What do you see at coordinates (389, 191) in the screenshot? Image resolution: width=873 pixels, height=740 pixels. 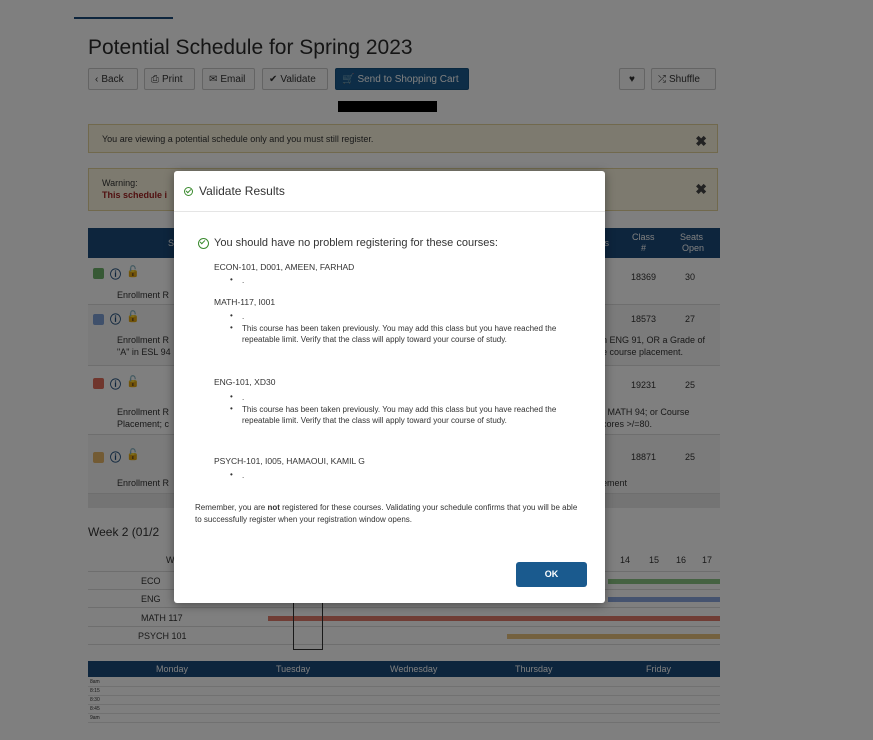 I see `modal-header: Validate Results` at bounding box center [389, 191].